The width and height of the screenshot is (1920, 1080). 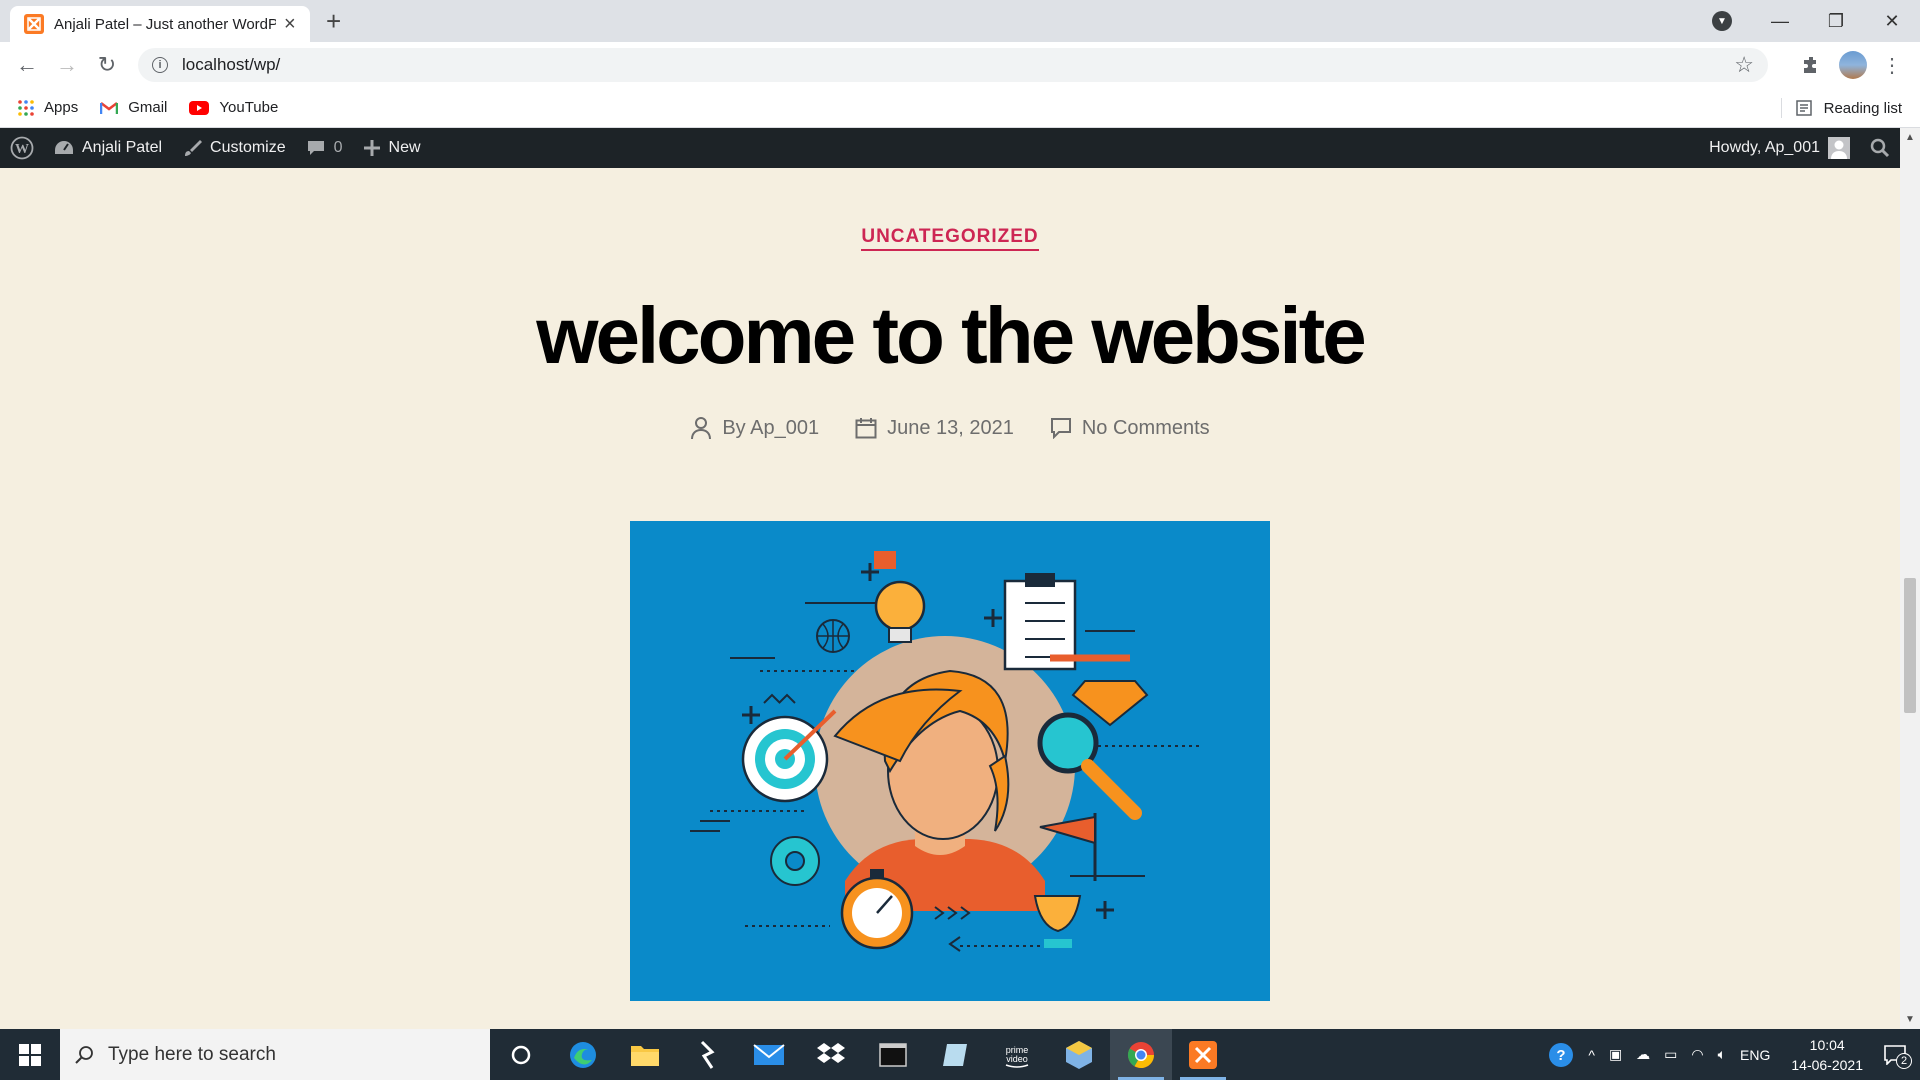 I want to click on post-comments: No Comments, so click(x=1130, y=428).